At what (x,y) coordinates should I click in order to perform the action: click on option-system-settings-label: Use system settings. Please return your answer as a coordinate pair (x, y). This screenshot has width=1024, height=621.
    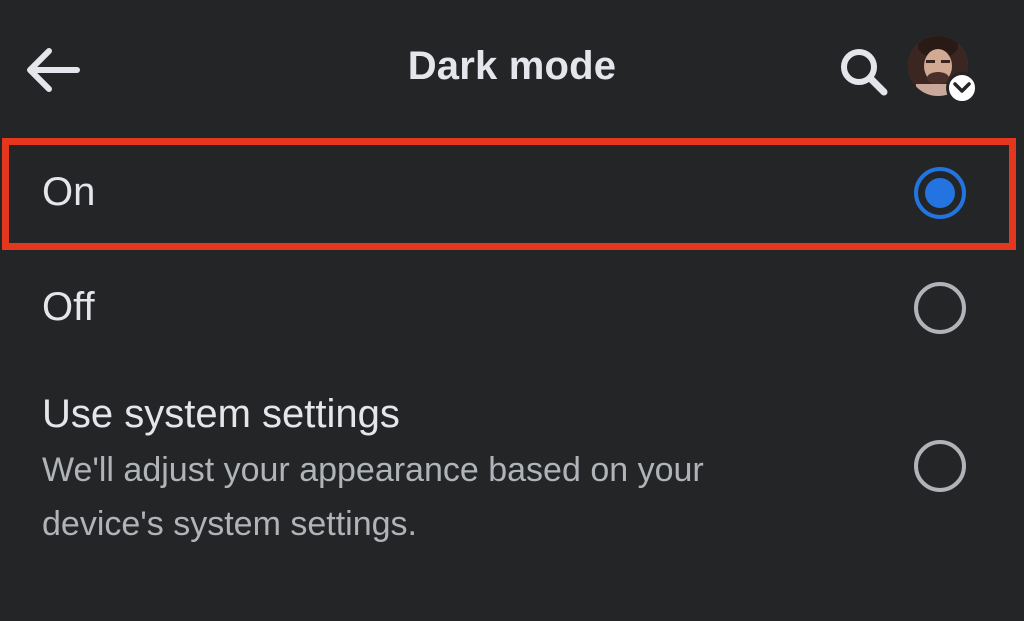
    Looking at the image, I should click on (221, 414).